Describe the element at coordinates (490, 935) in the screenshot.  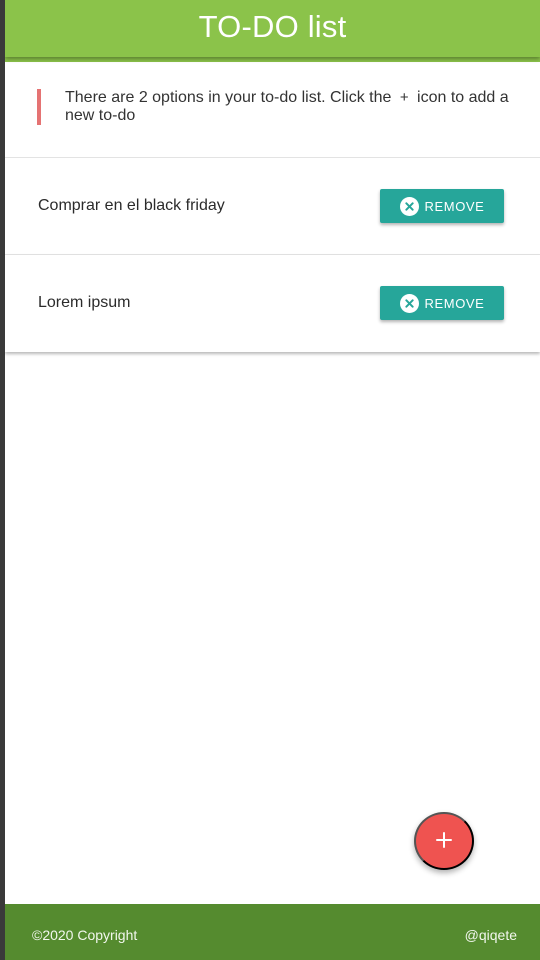
I see `footer-handle: @qiqete` at that location.